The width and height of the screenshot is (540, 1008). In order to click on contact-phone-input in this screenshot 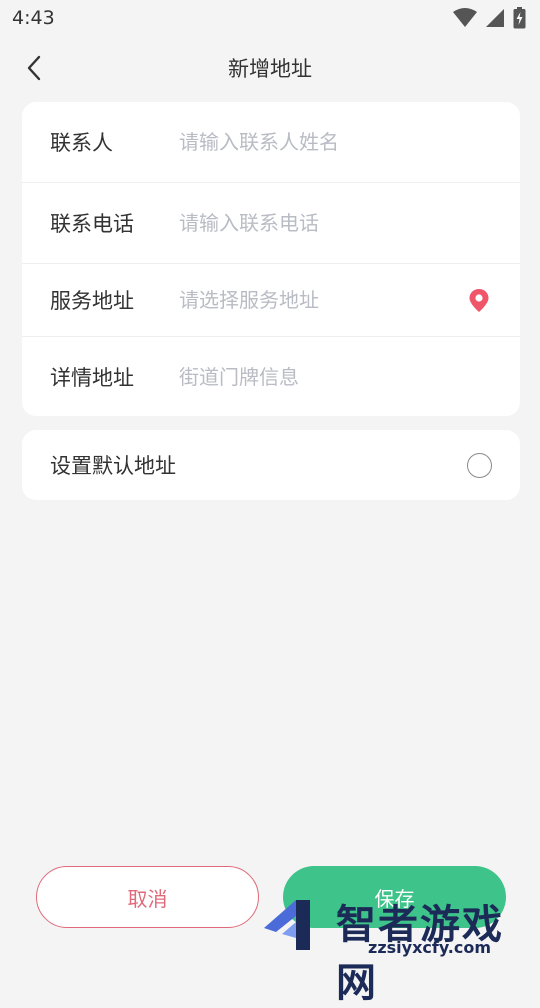, I will do `click(335, 223)`.